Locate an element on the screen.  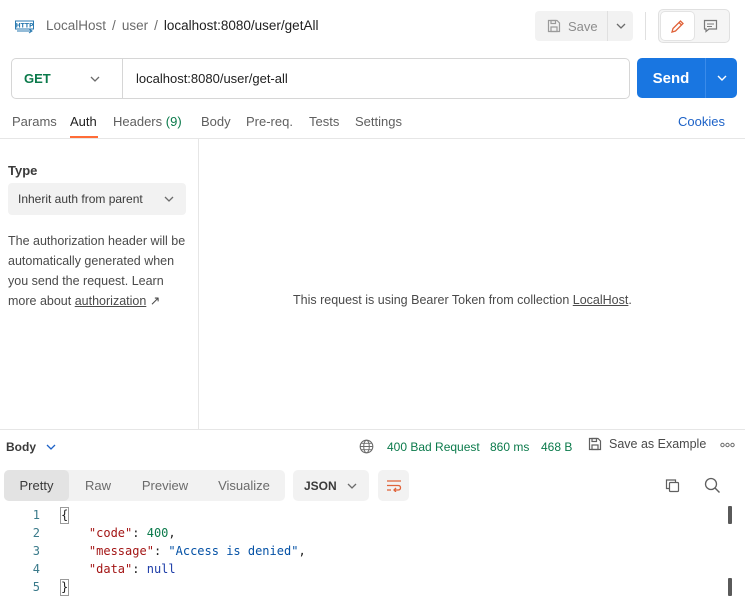
code-line: 4 "data": null is located at coordinates (360, 569).